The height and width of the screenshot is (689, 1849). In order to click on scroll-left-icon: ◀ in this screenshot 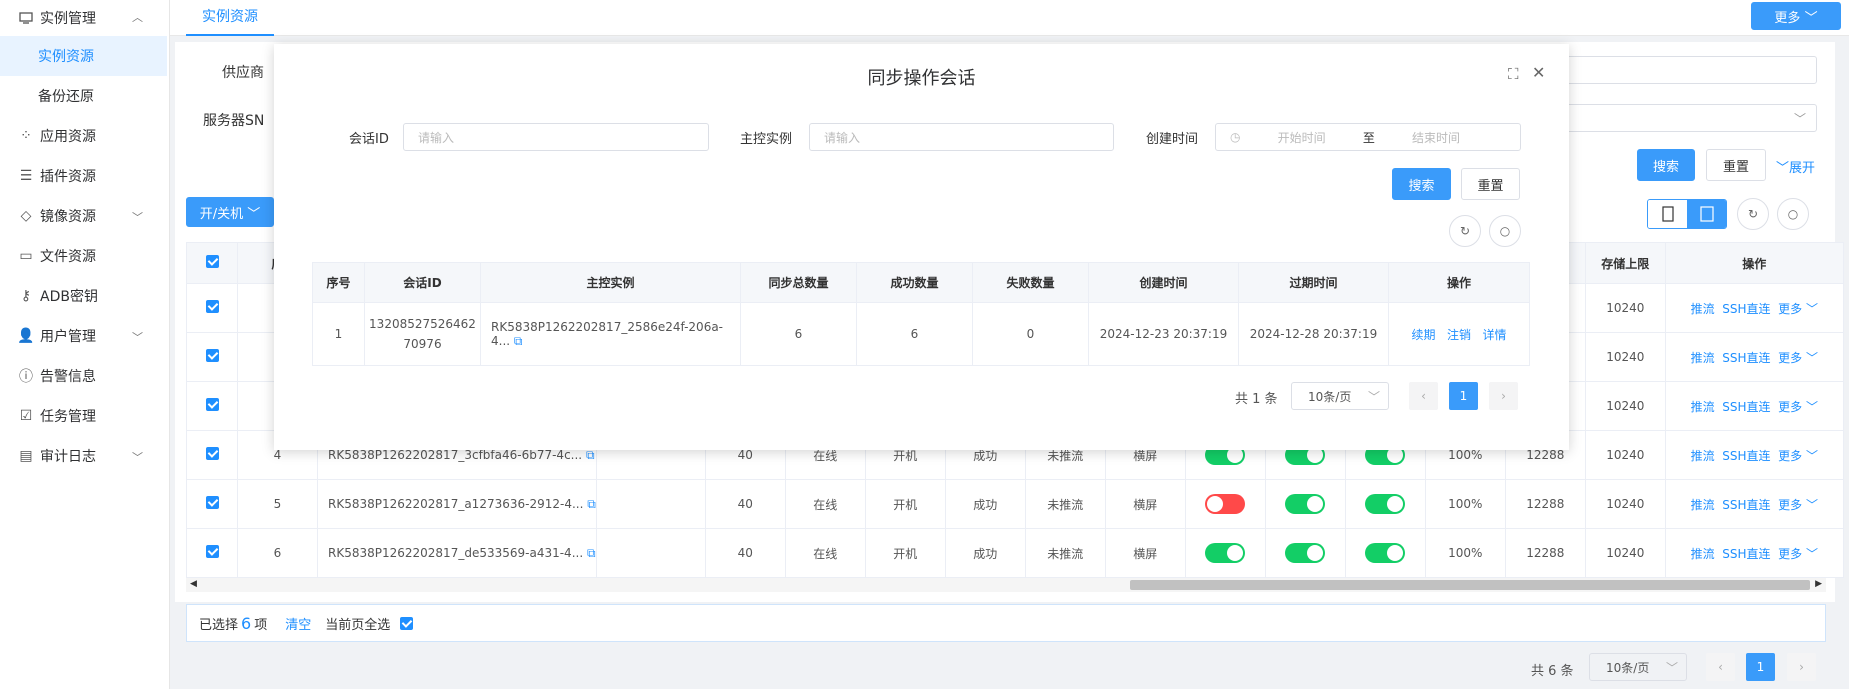, I will do `click(193, 584)`.